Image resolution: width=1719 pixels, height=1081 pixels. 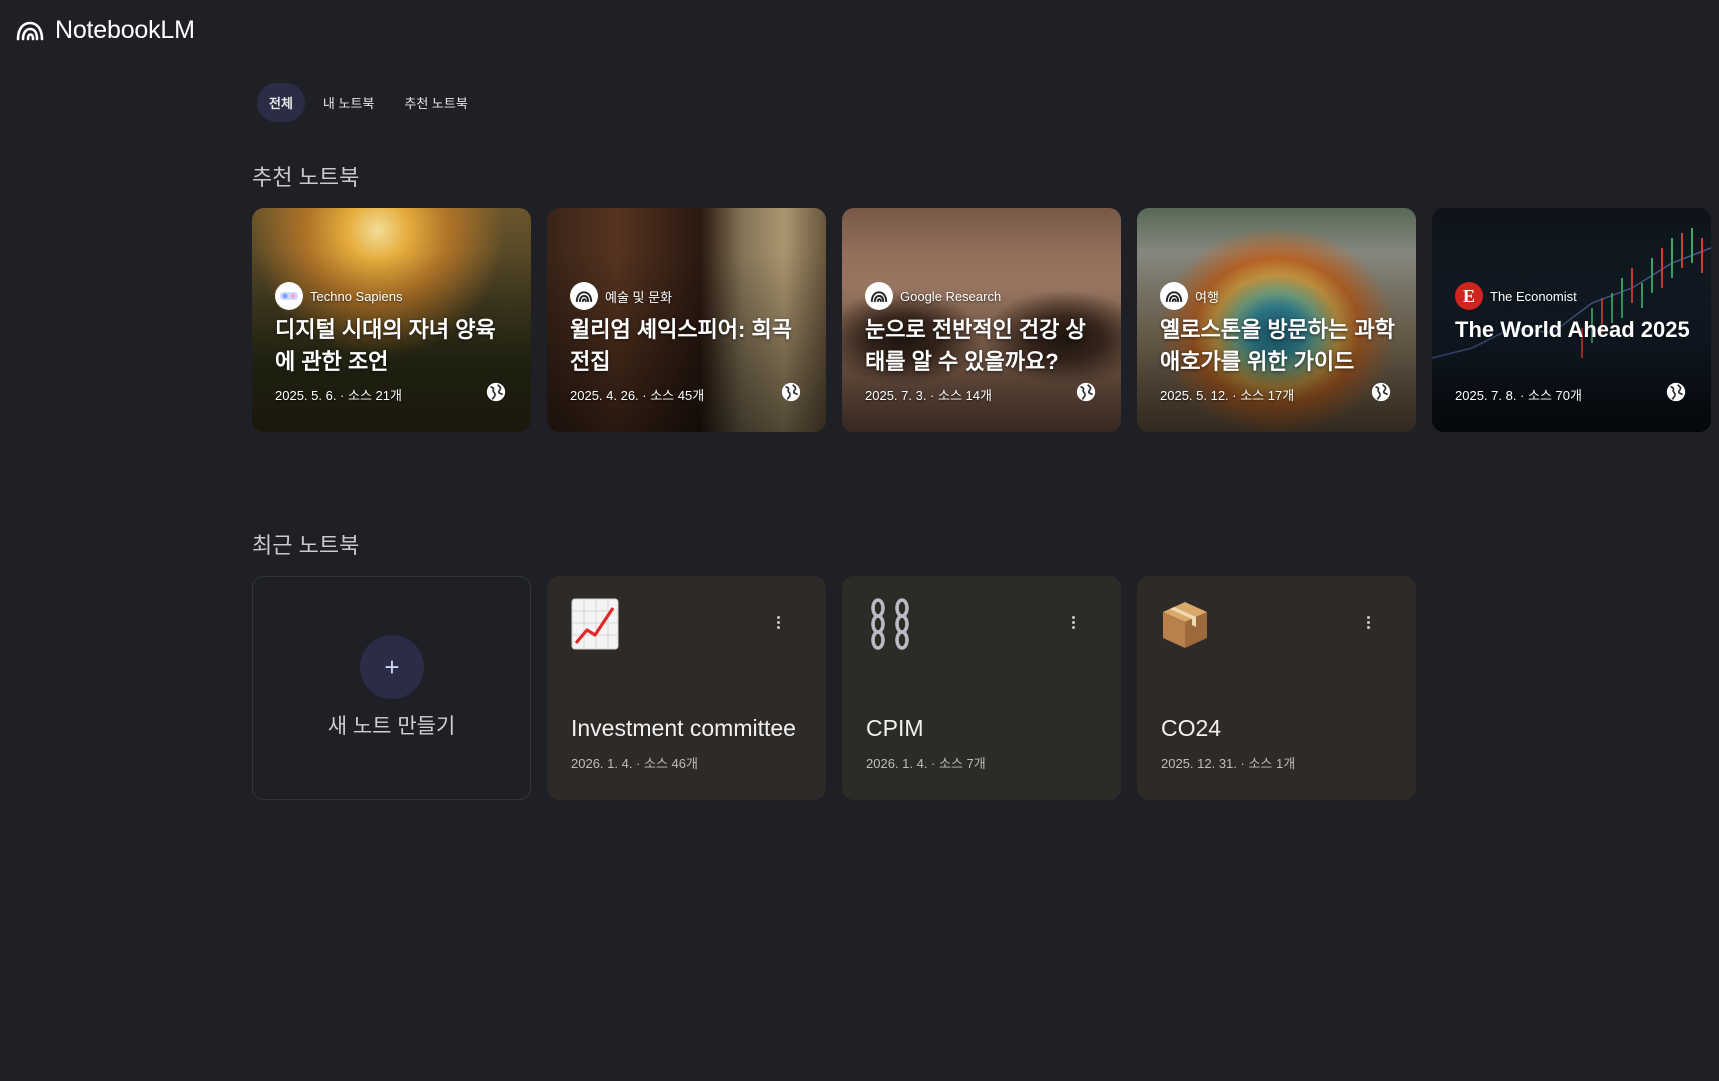 What do you see at coordinates (1533, 296) in the screenshot?
I see `card-source: The Economist` at bounding box center [1533, 296].